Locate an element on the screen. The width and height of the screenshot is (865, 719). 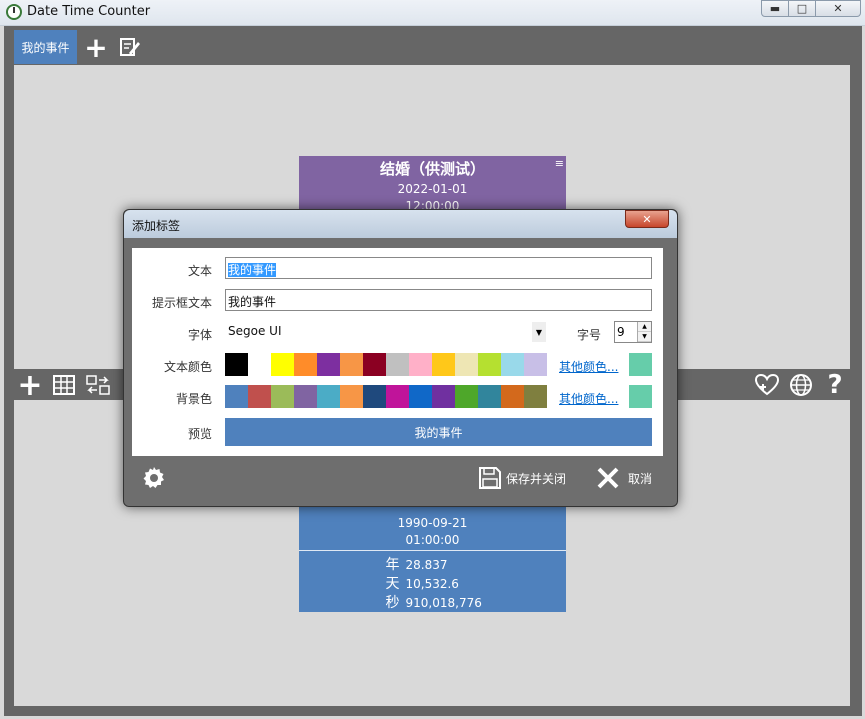
text-label: 文本 is located at coordinates (199, 271).